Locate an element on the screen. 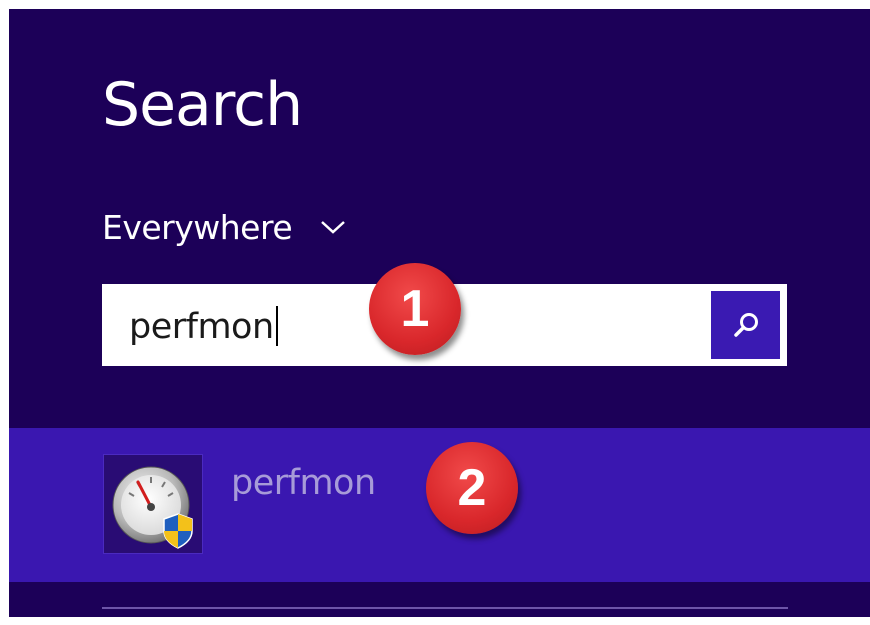 Image resolution: width=870 pixels, height=625 pixels. result-icon-tile is located at coordinates (153, 504).